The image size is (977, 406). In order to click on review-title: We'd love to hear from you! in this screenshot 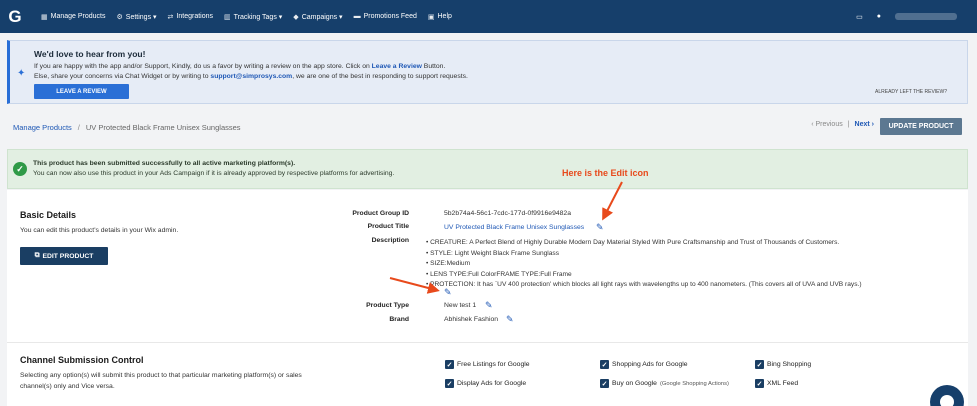, I will do `click(90, 54)`.